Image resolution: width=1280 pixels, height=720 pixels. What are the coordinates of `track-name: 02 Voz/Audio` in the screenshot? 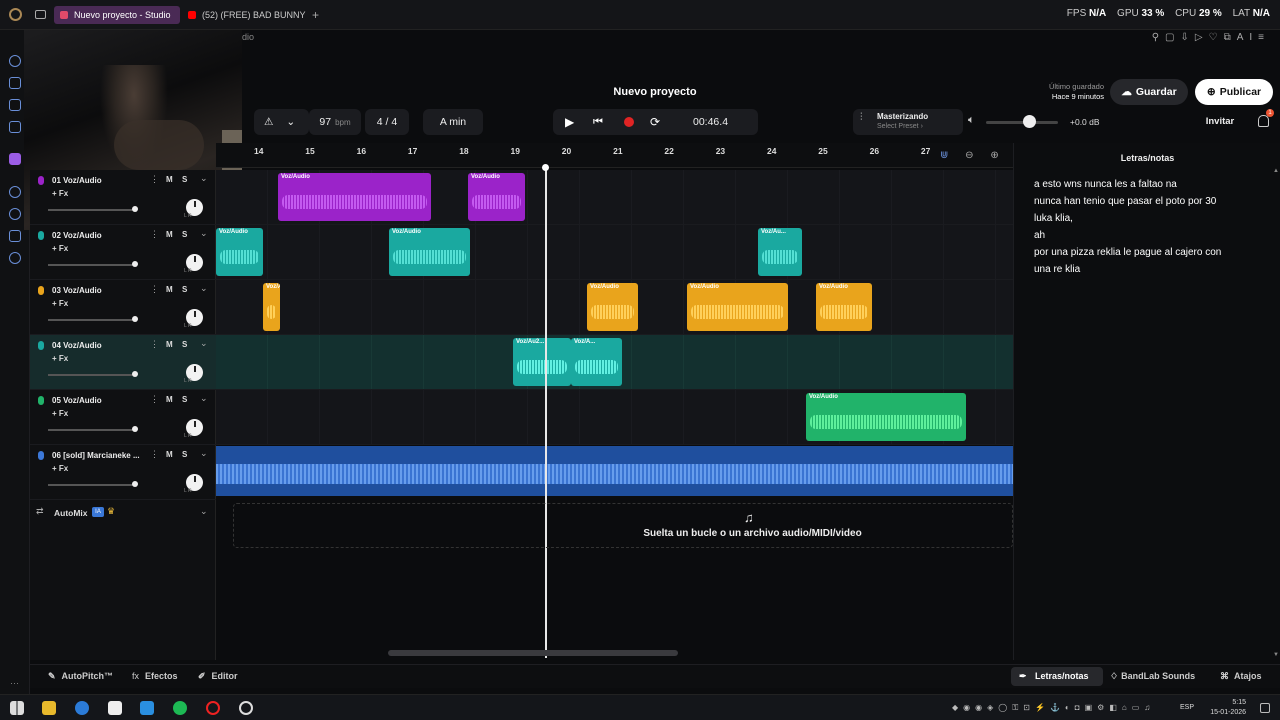 It's located at (102, 235).